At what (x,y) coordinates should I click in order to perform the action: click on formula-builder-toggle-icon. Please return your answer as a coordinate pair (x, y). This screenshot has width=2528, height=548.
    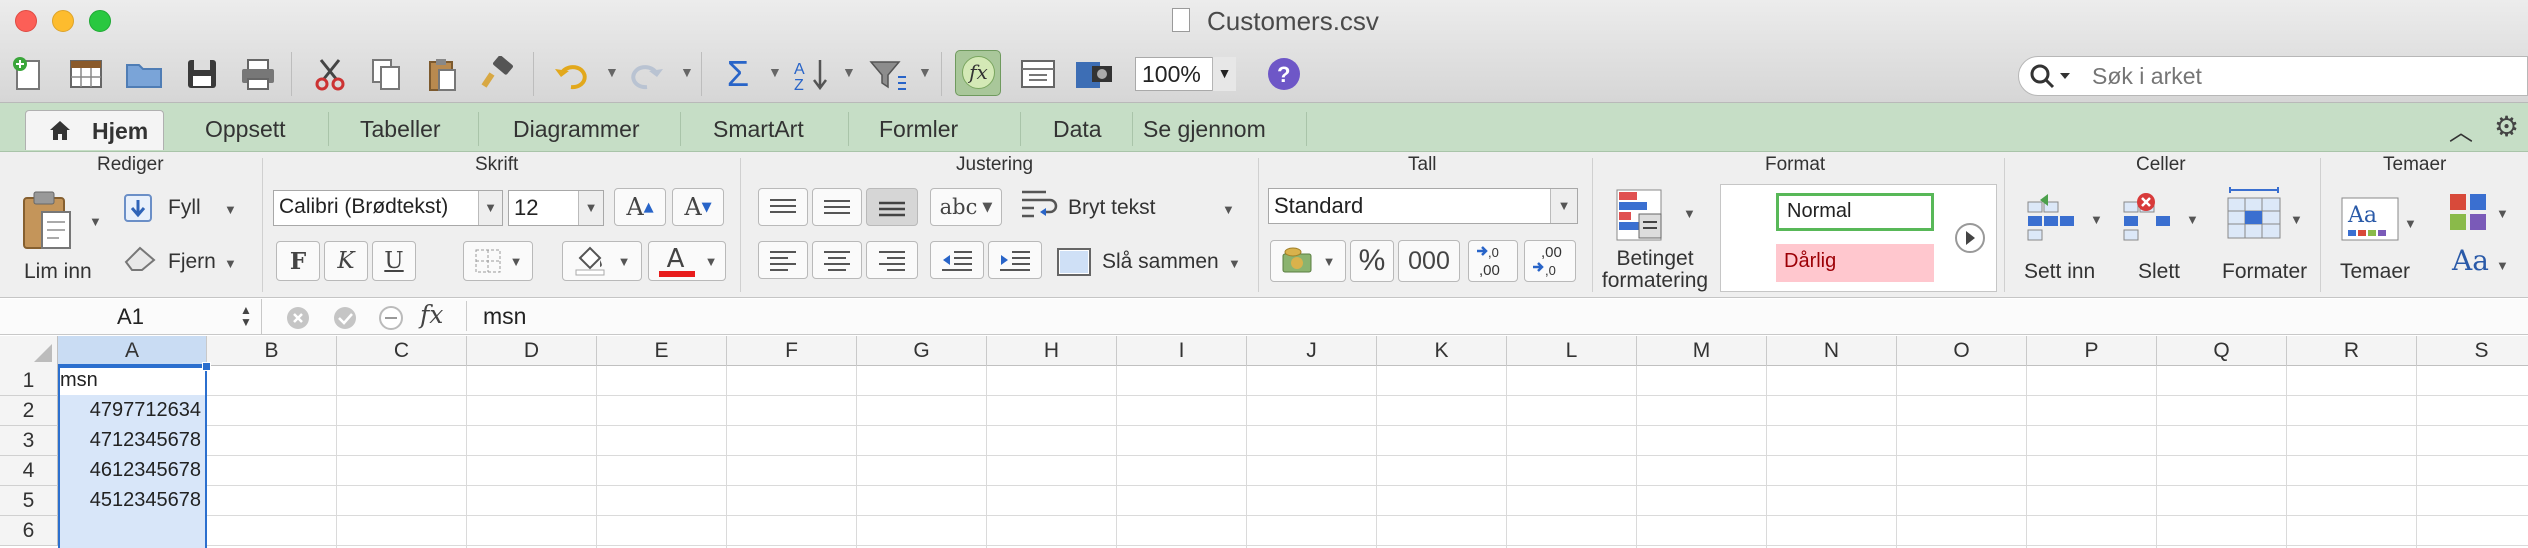
    Looking at the image, I should click on (391, 320).